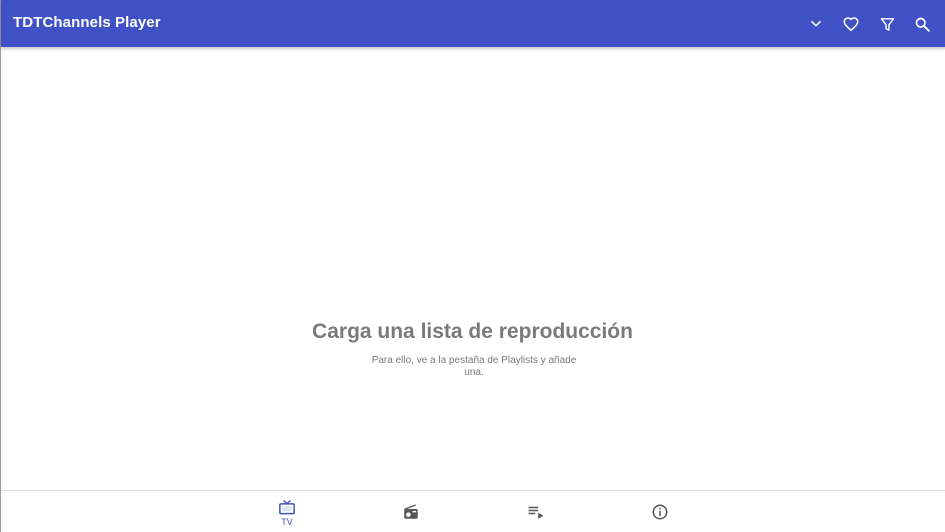 The width and height of the screenshot is (945, 532). I want to click on nav-item-radio, so click(411, 511).